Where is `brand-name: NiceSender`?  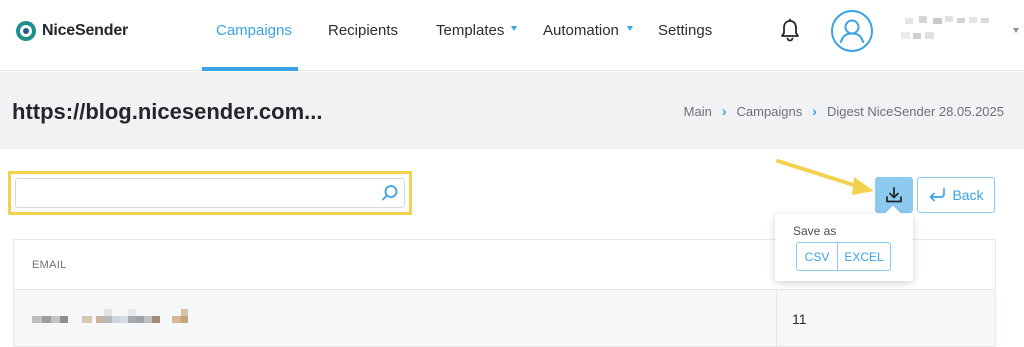
brand-name: NiceSender is located at coordinates (85, 30).